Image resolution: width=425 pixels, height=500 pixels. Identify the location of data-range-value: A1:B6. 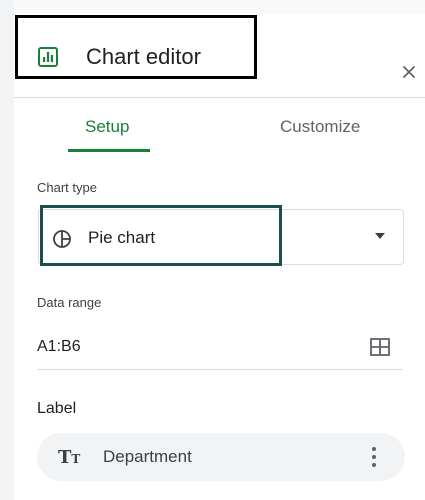
(59, 347).